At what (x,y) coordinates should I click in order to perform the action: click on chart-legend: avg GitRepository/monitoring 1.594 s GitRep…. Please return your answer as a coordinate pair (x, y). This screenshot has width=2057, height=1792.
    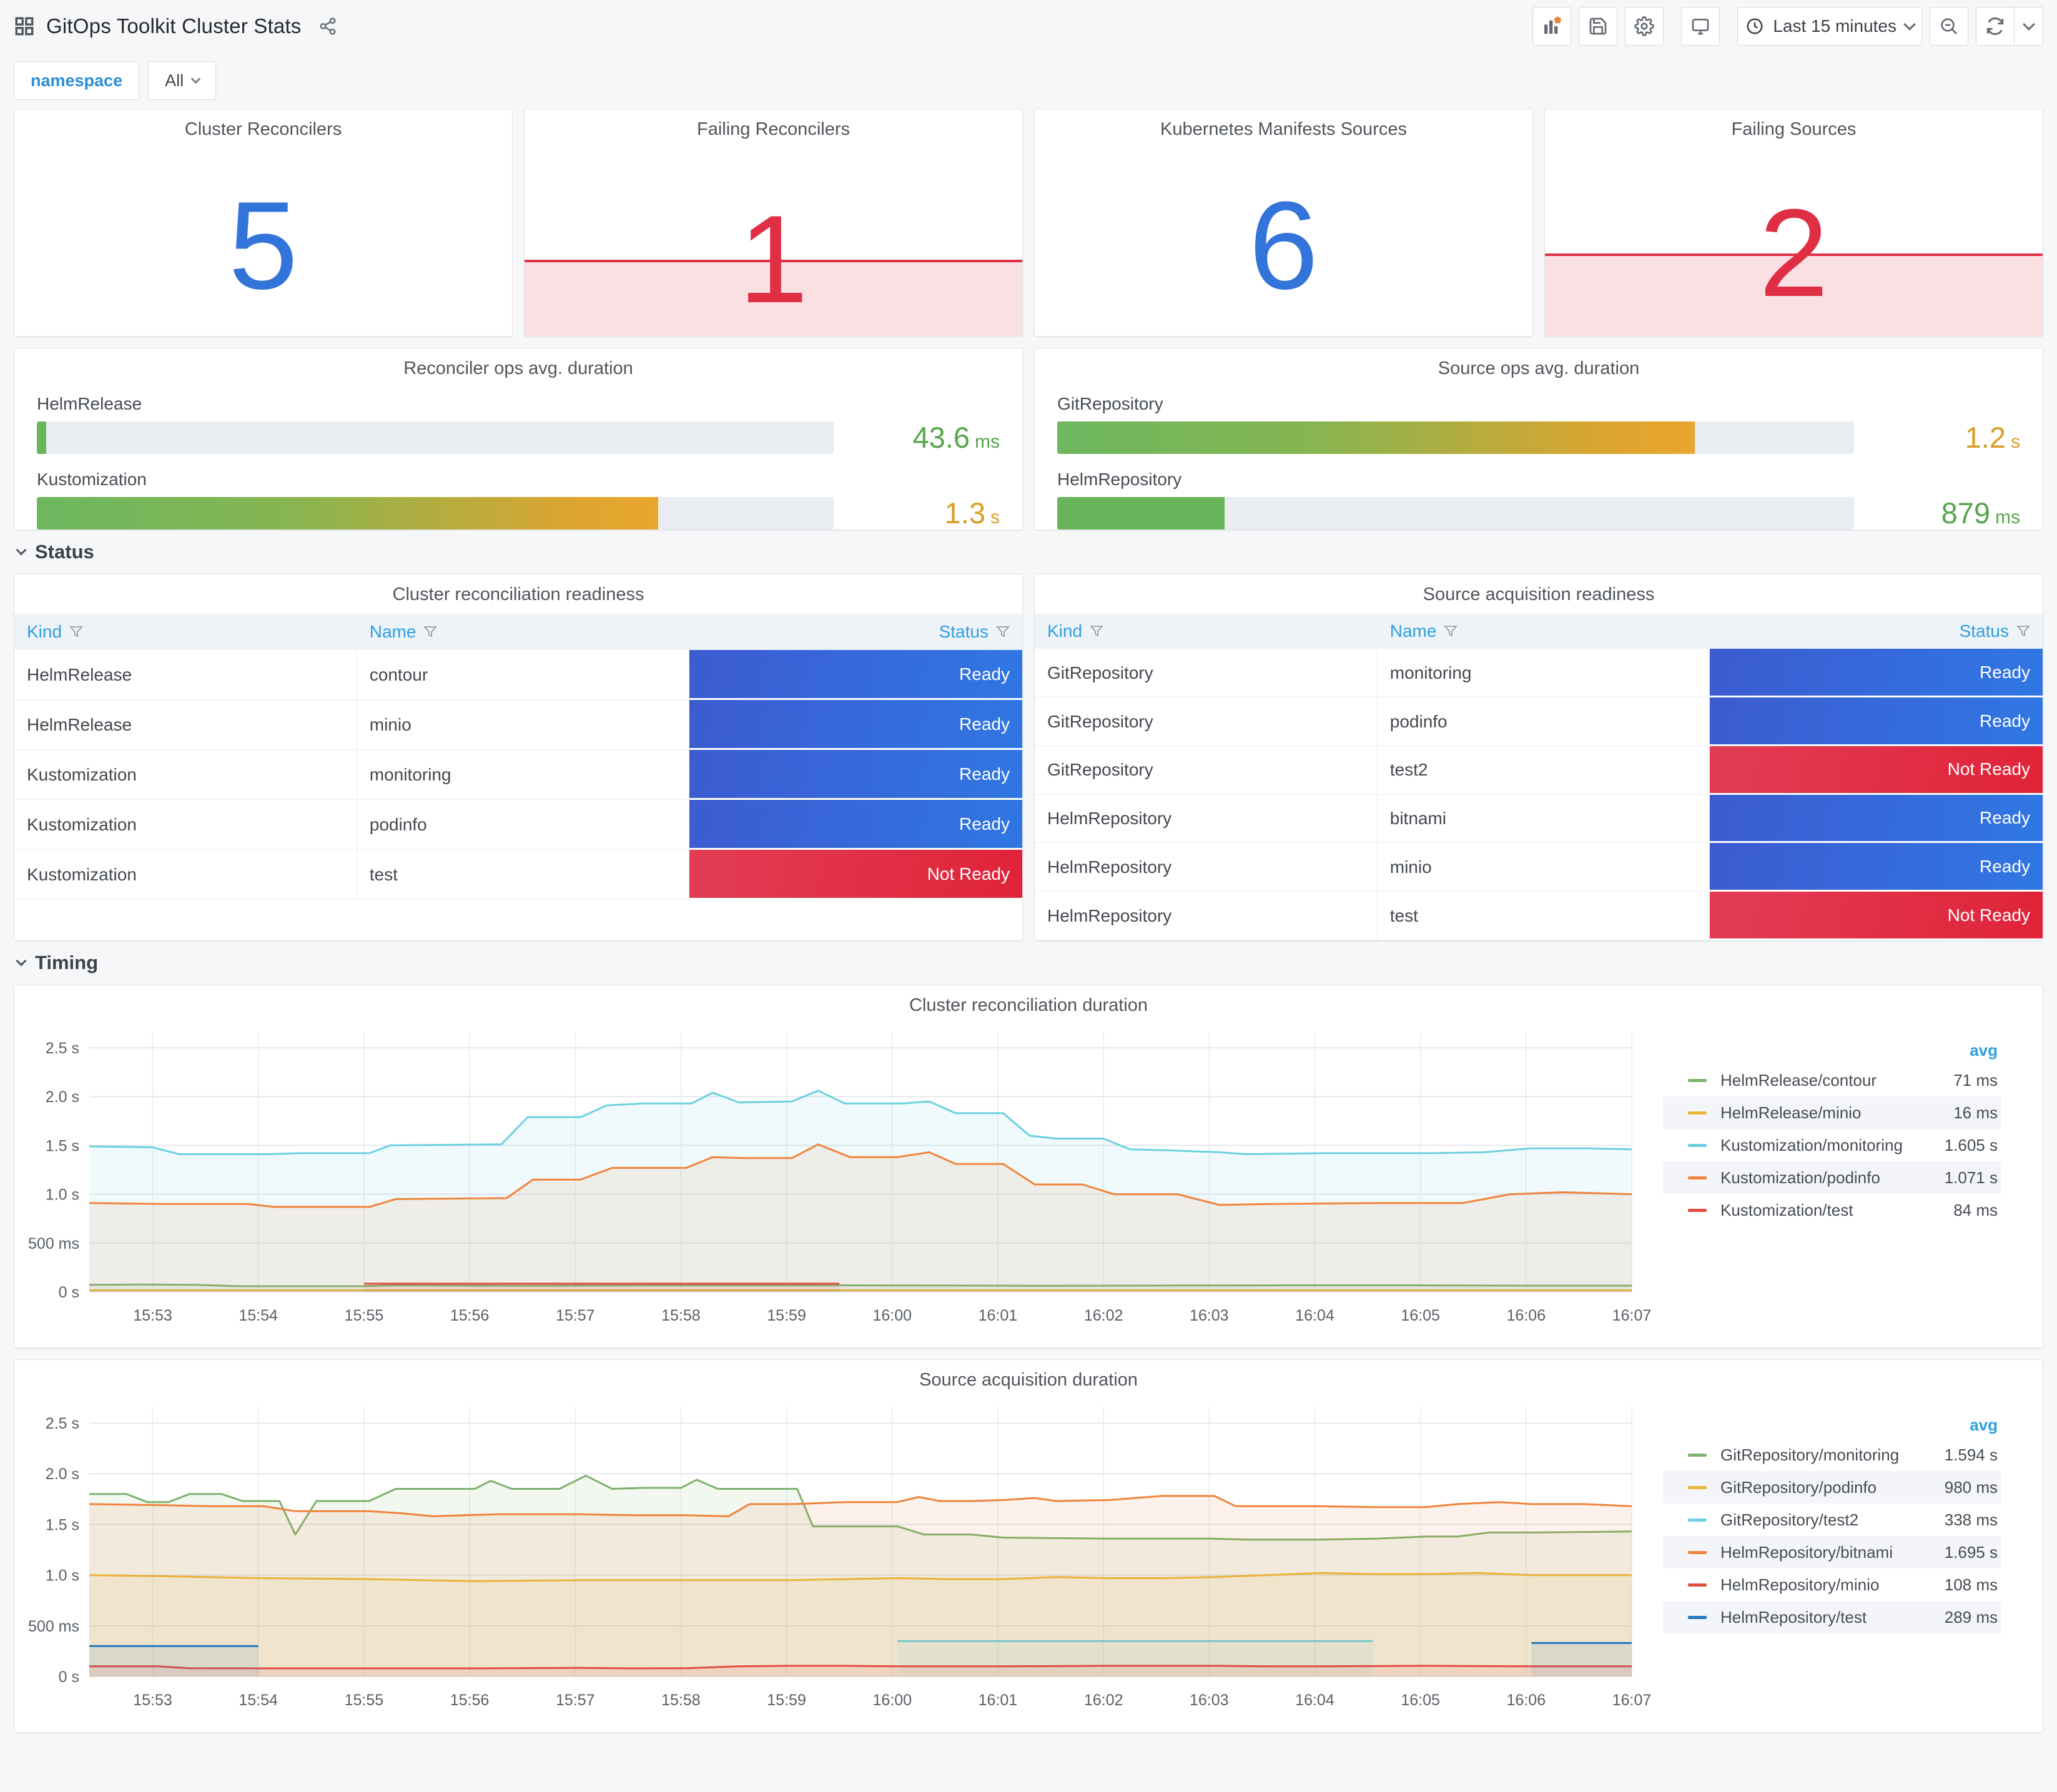
    Looking at the image, I should click on (1841, 1561).